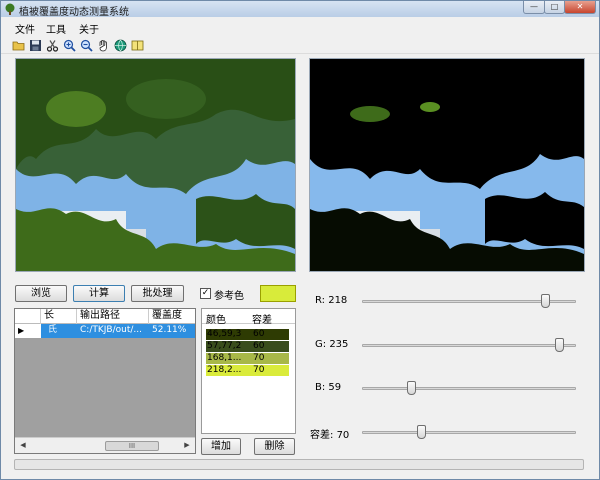 This screenshot has height=480, width=600. Describe the element at coordinates (469, 388) in the screenshot. I see `blue-slider-track` at that location.